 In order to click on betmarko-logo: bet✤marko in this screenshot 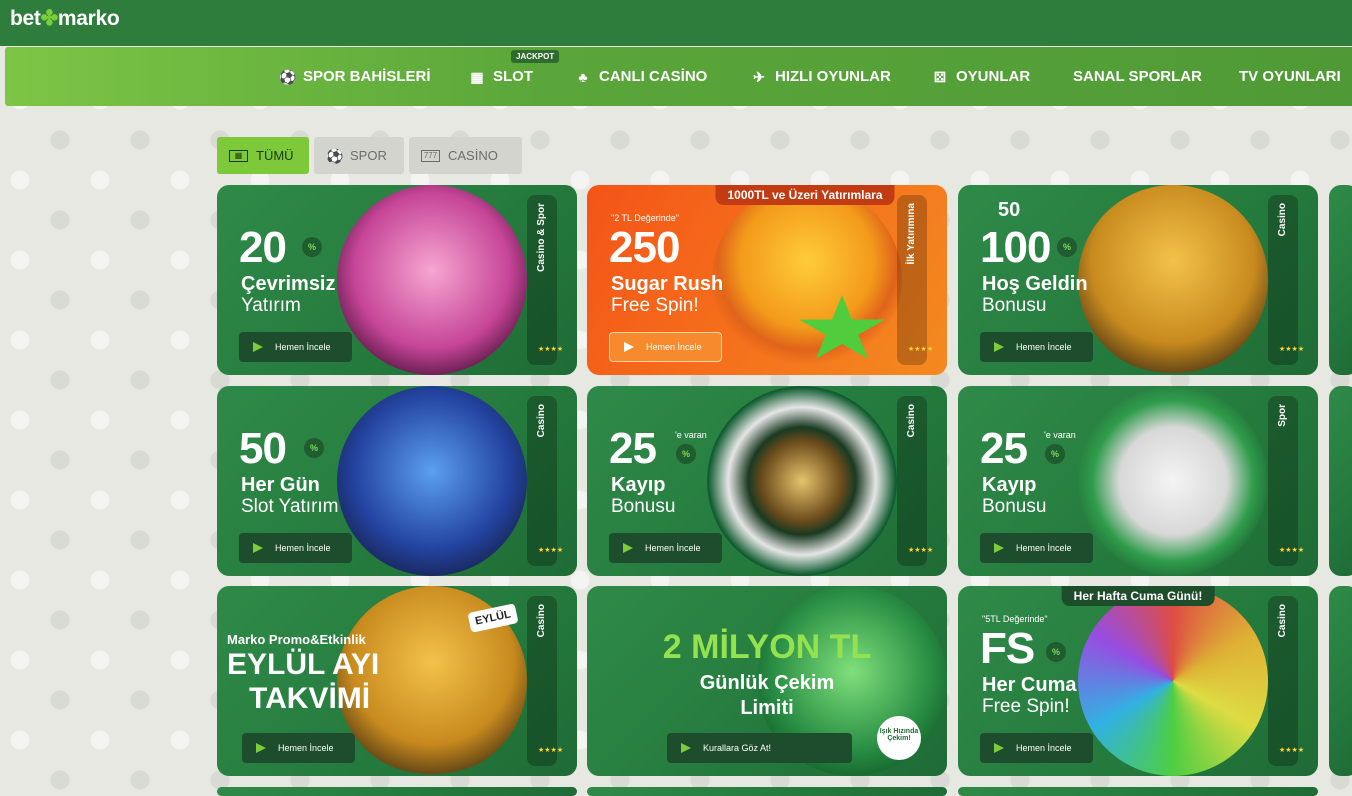, I will do `click(65, 18)`.